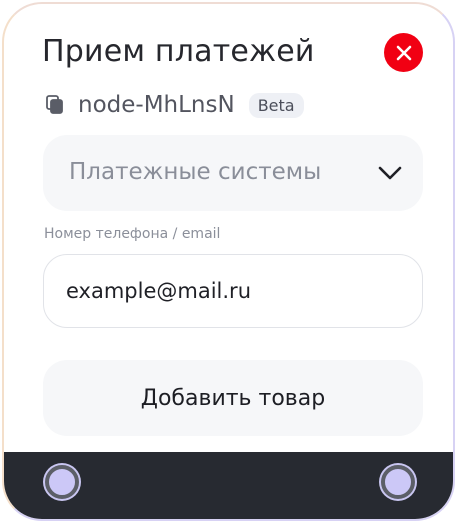  What do you see at coordinates (398, 482) in the screenshot?
I see `output-connection-handle` at bounding box center [398, 482].